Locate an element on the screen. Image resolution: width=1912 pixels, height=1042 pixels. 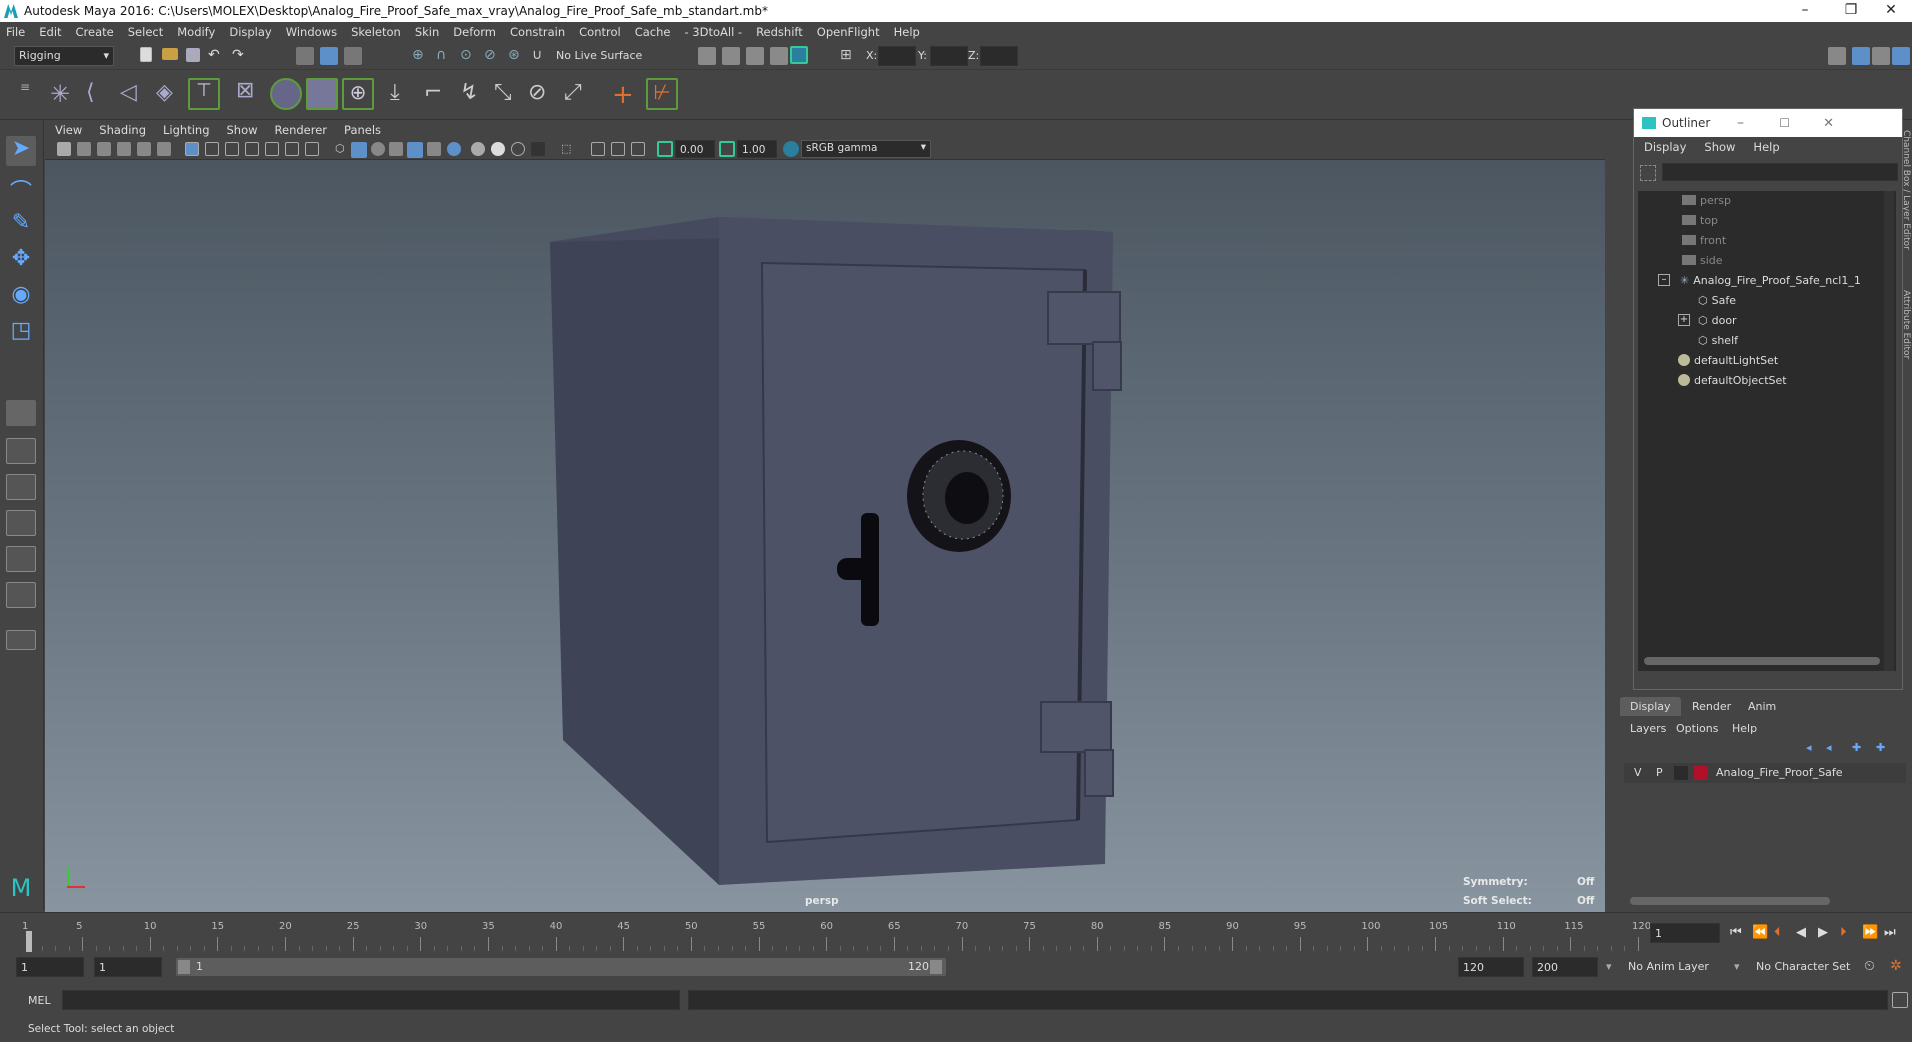
scale-constraint-icon: ⊘ is located at coordinates (542, 94).